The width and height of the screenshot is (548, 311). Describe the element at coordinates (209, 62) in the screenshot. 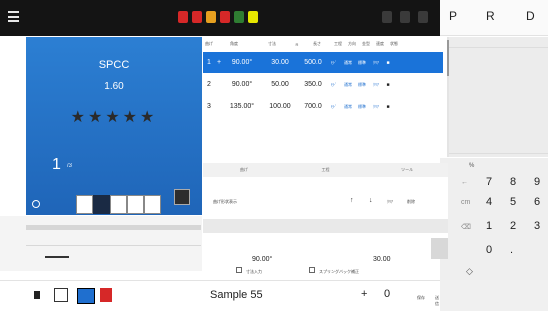

I see `table-cell-no: 1` at that location.